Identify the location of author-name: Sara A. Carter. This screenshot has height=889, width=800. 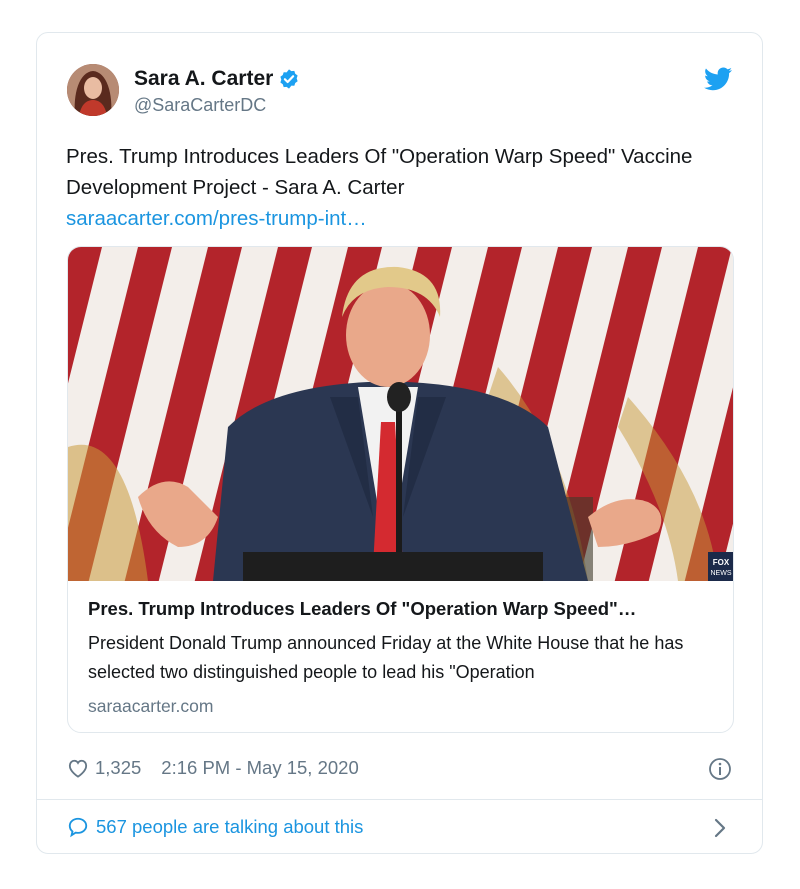
(203, 79).